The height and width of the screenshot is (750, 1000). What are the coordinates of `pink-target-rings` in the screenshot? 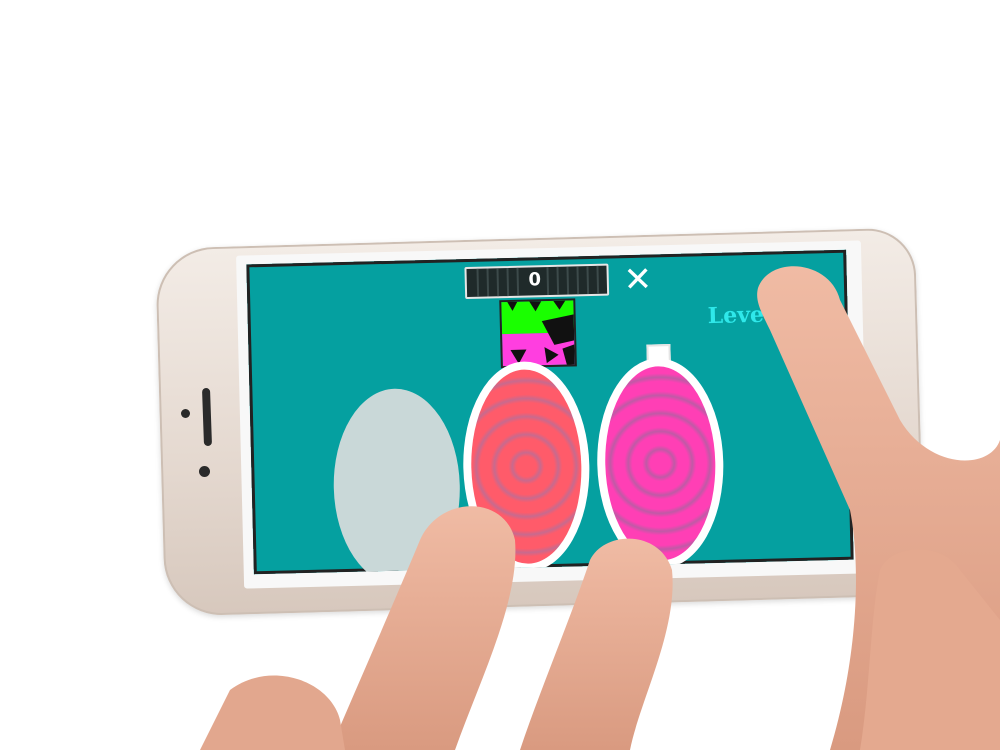 It's located at (660, 463).